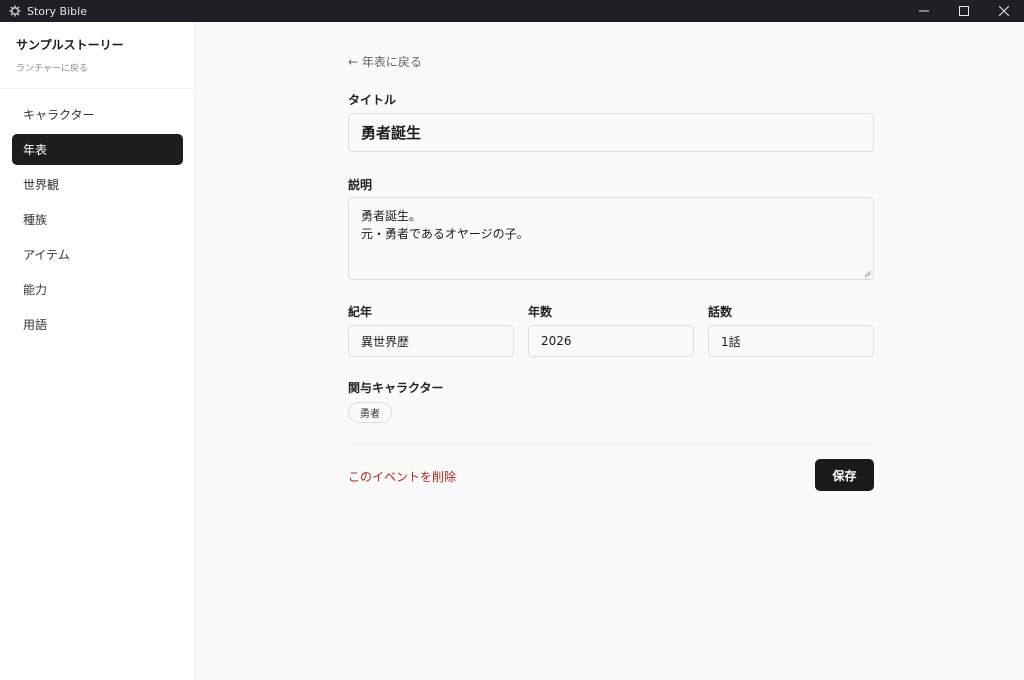 The image size is (1024, 680). I want to click on close-button, so click(1004, 11).